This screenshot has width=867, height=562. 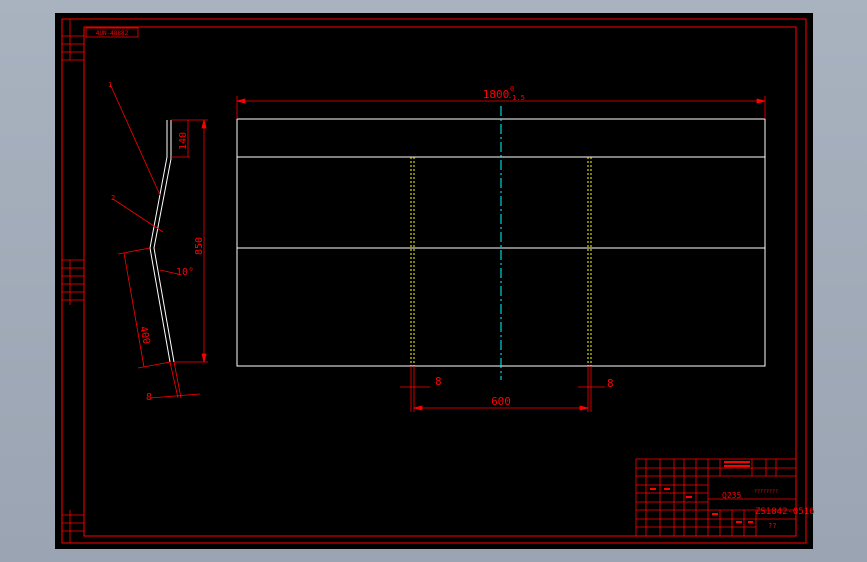 What do you see at coordinates (438, 381) in the screenshot?
I see `dim-left-gap-text: 8` at bounding box center [438, 381].